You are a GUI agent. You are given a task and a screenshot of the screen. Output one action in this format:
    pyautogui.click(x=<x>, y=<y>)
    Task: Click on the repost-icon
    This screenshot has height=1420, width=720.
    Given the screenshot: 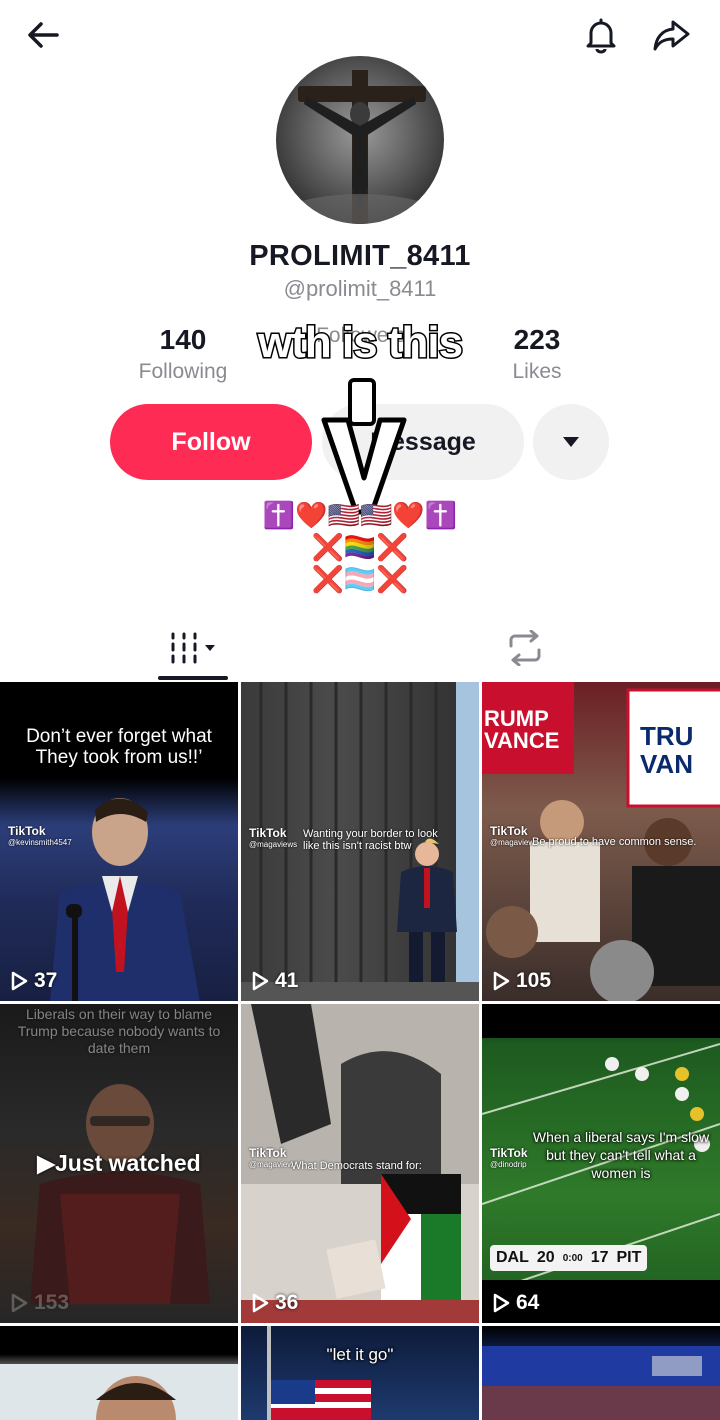 What is the action you would take?
    pyautogui.click(x=525, y=648)
    